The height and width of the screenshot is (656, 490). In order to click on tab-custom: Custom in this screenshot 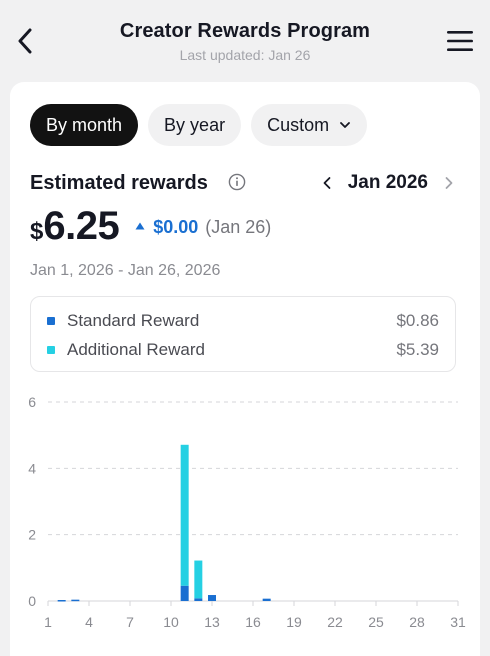, I will do `click(309, 125)`.